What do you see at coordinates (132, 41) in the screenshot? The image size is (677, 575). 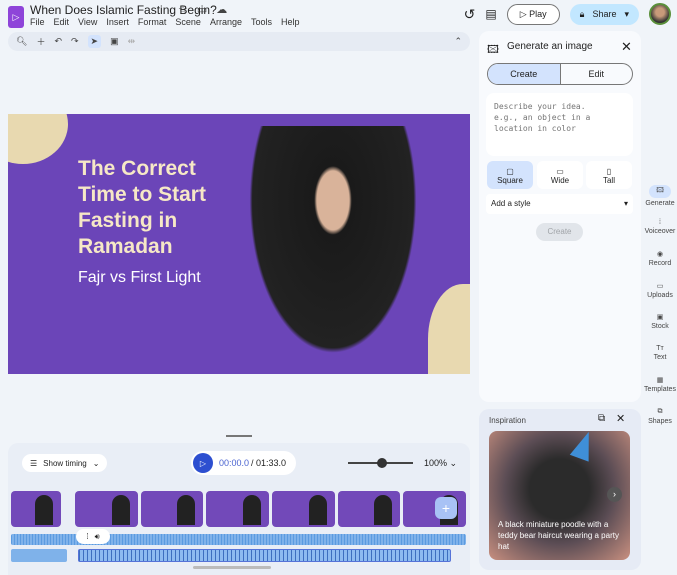 I see `align-icon: ⇹` at bounding box center [132, 41].